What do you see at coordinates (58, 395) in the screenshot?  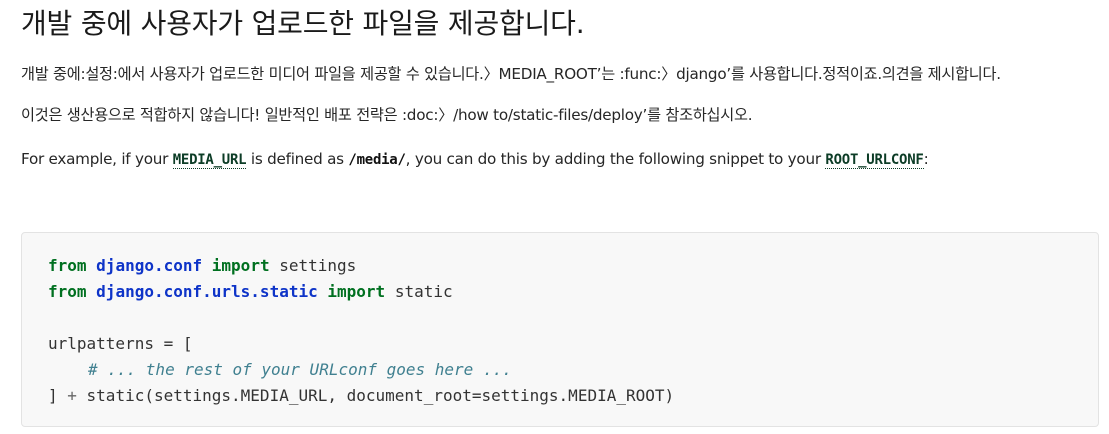 I see `code-bracket: ]` at bounding box center [58, 395].